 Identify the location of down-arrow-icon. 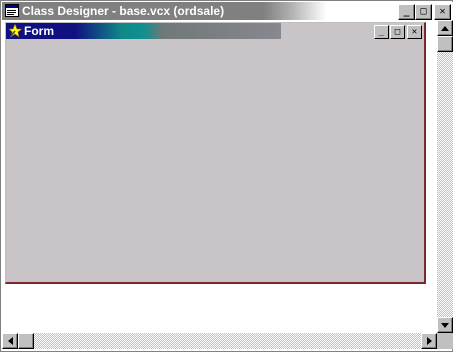
(445, 325).